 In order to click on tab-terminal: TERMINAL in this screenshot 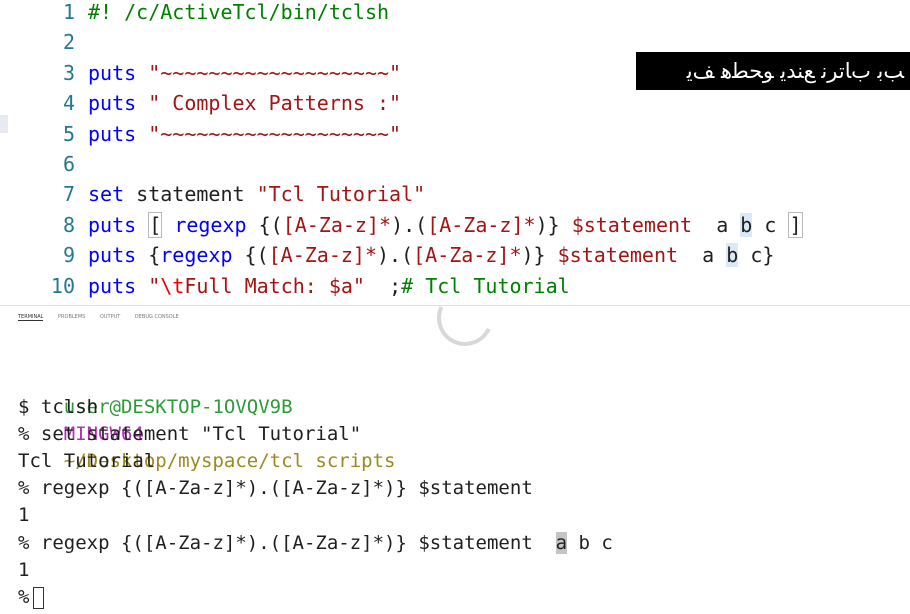, I will do `click(31, 317)`.